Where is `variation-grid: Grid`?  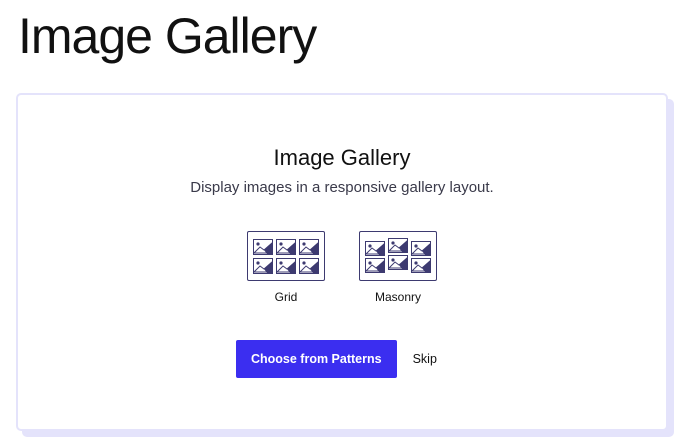
variation-grid: Grid is located at coordinates (286, 267).